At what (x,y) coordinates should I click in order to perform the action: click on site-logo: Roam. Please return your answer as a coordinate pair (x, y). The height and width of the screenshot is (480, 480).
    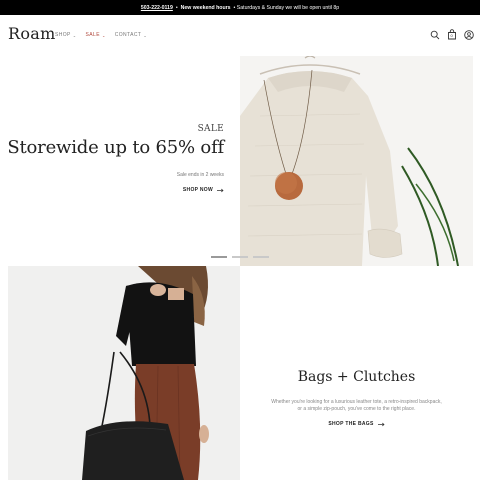
    Looking at the image, I should click on (32, 33).